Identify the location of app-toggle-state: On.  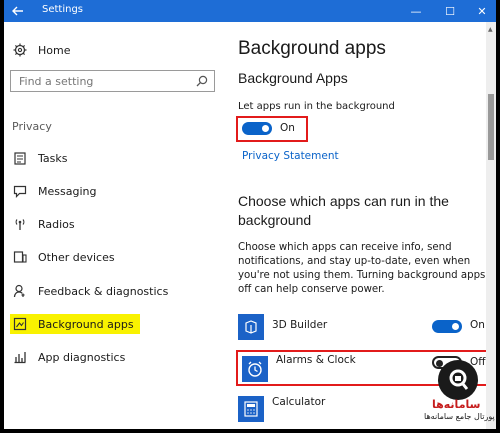
(477, 325).